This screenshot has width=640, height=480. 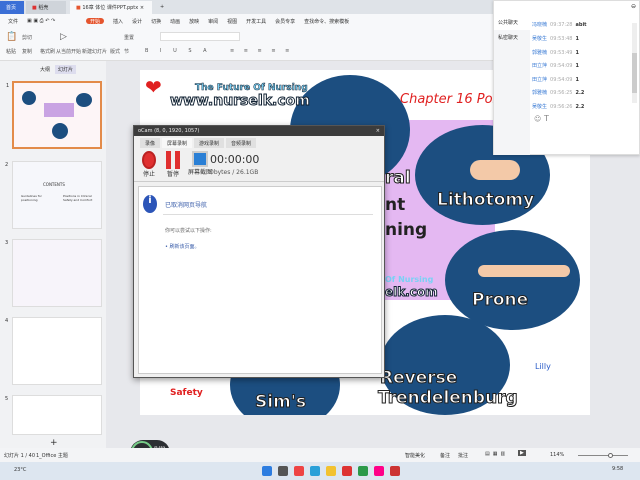 I want to click on menu-animation: 动画, so click(x=175, y=21).